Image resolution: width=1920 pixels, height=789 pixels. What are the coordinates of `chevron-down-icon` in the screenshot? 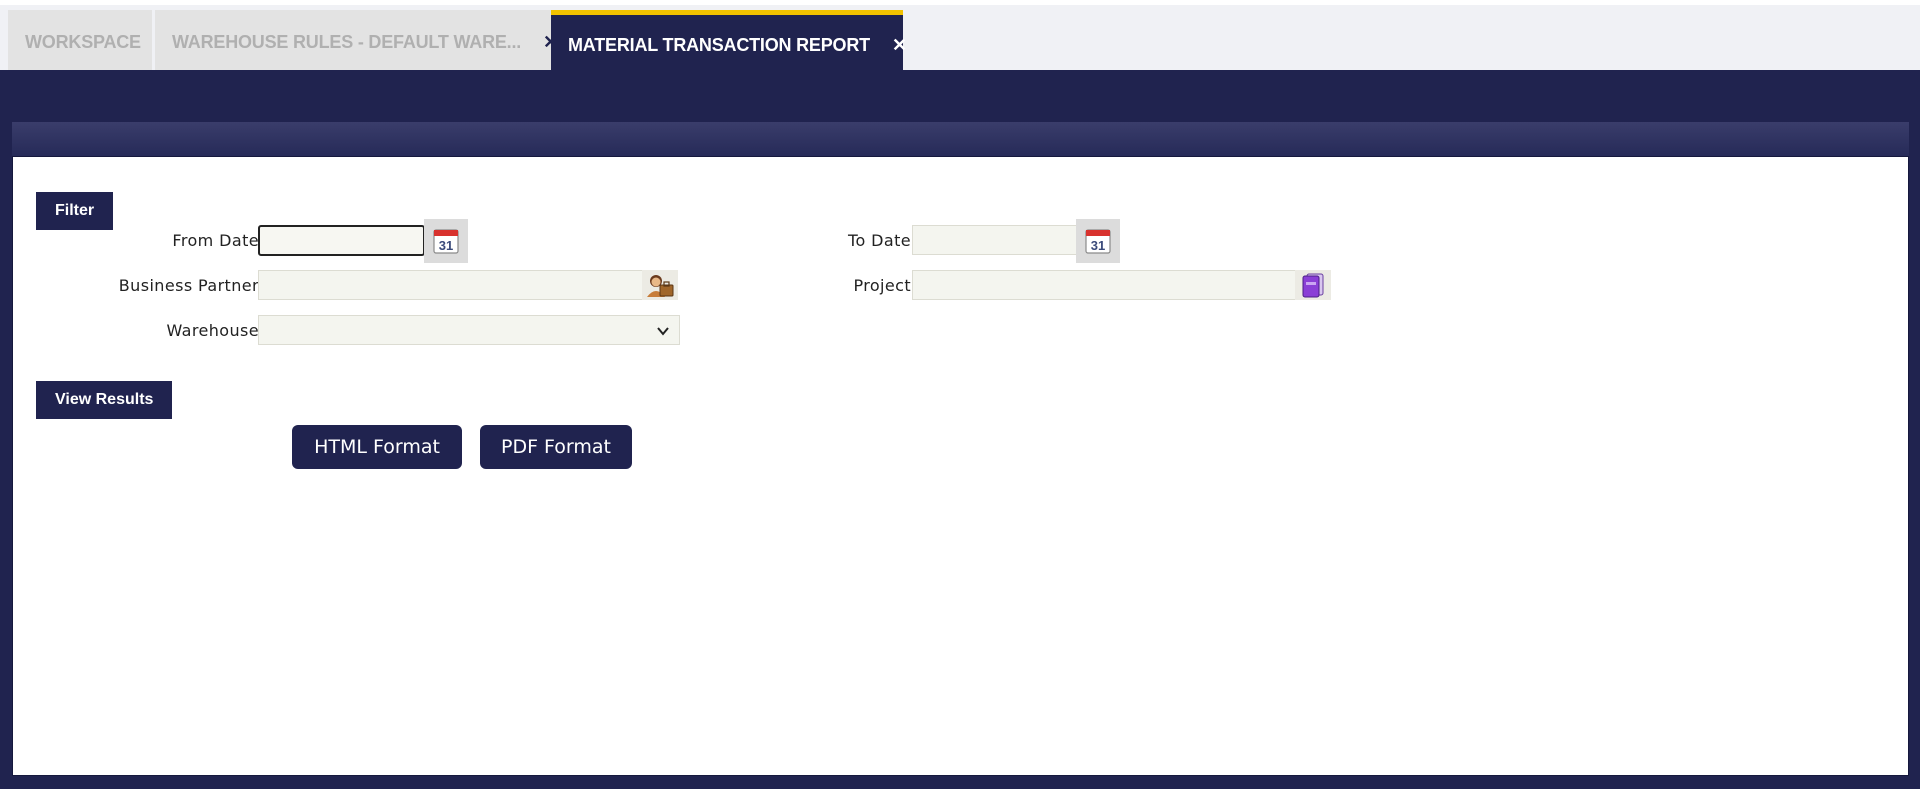 It's located at (663, 331).